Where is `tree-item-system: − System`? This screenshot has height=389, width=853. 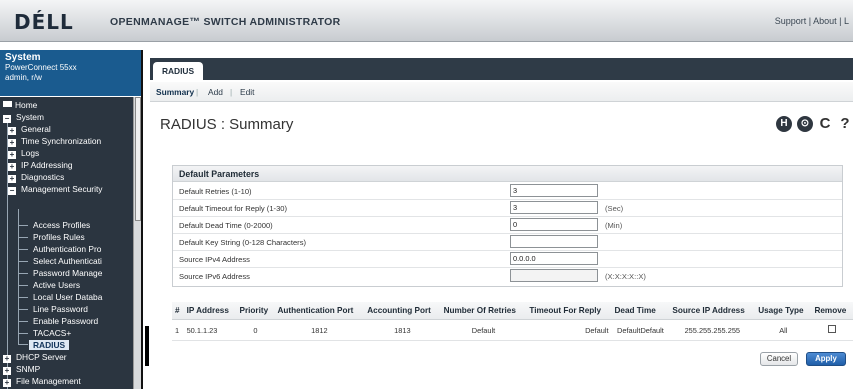 tree-item-system: − System is located at coordinates (23, 117).